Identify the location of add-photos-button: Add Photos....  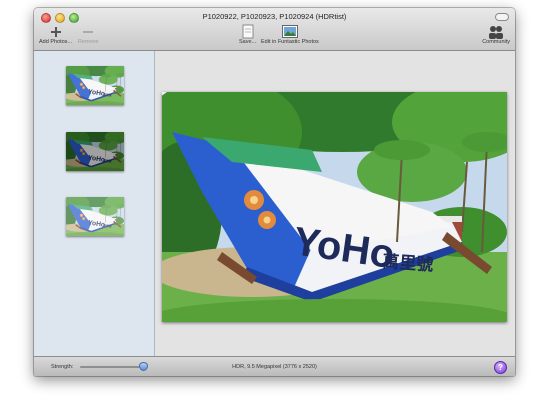
(55, 34).